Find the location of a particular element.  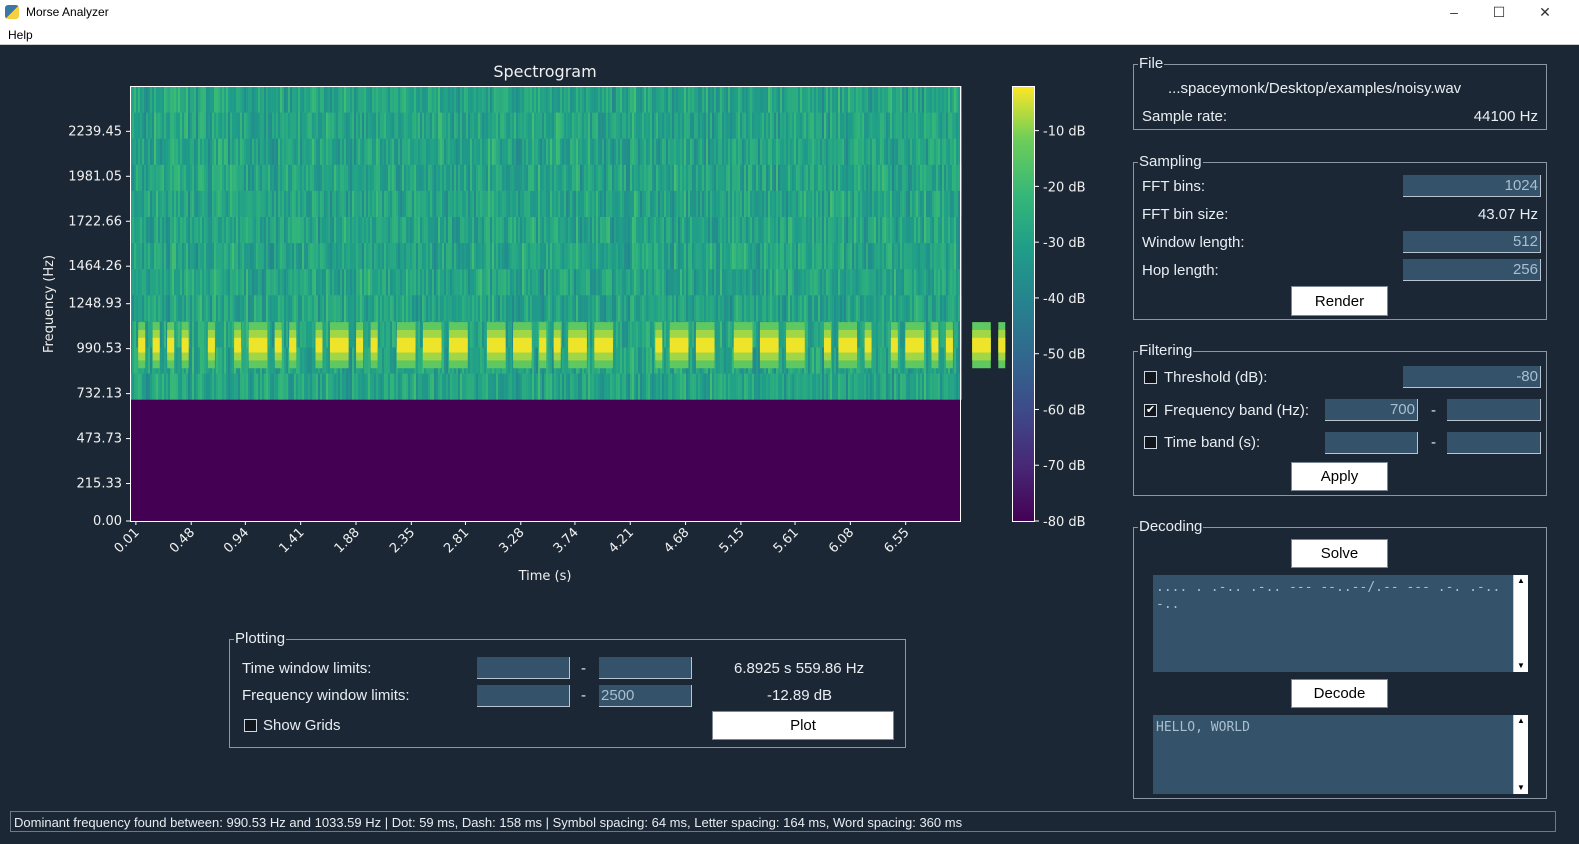

menu-help: Help is located at coordinates (20, 35).